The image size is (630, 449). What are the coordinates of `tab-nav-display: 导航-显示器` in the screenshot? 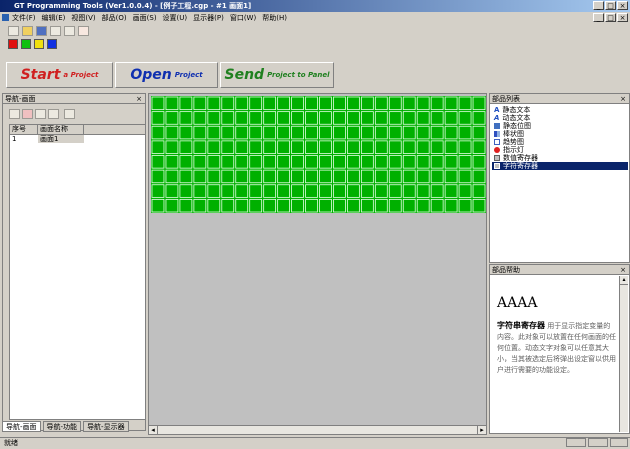 It's located at (106, 426).